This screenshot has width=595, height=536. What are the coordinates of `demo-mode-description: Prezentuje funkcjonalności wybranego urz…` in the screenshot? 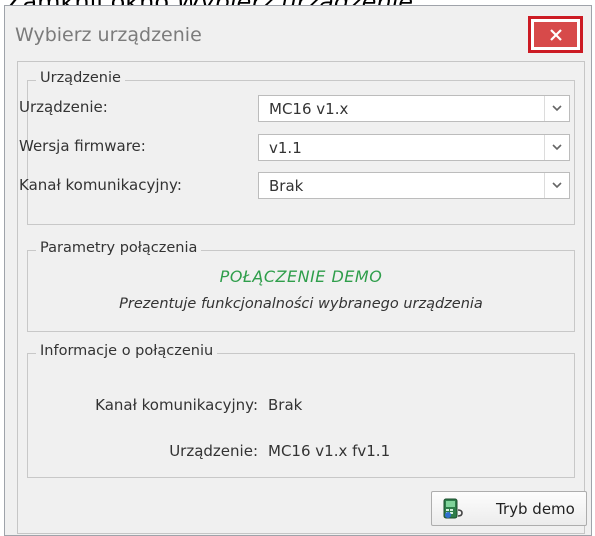 It's located at (301, 304).